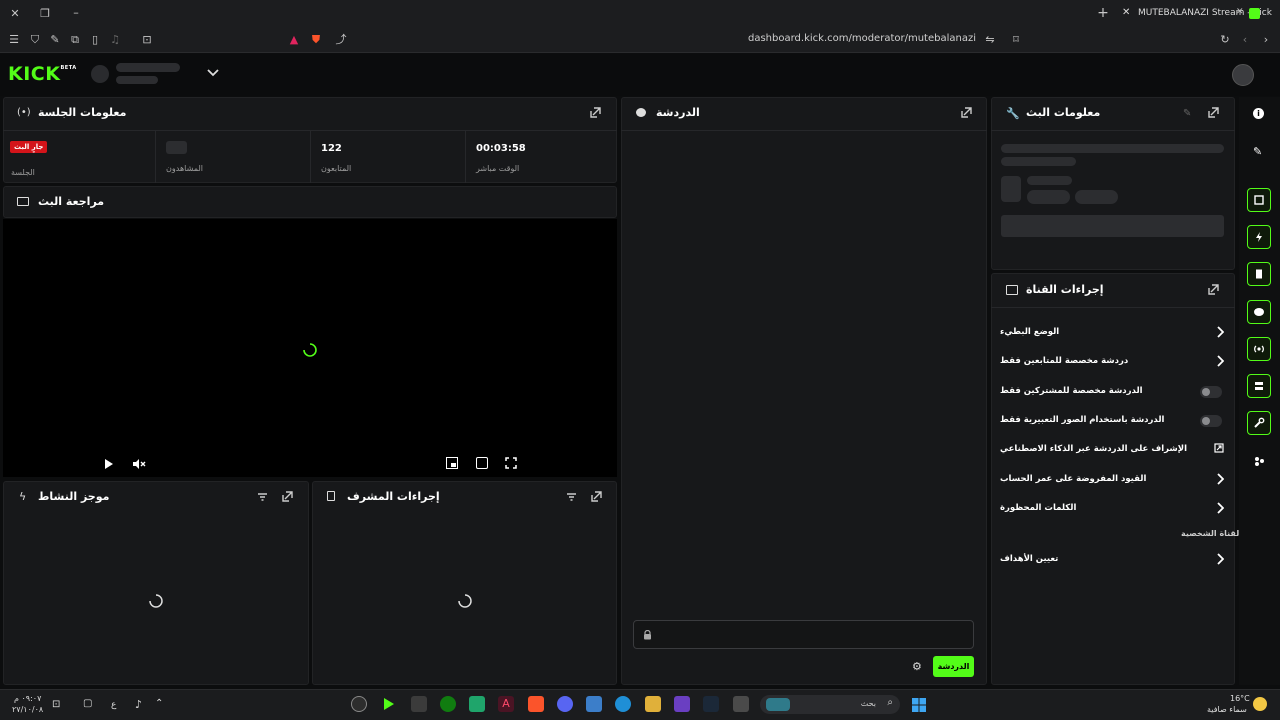 The width and height of the screenshot is (1280, 720). What do you see at coordinates (1258, 113) in the screenshot?
I see `info-icon: i` at bounding box center [1258, 113].